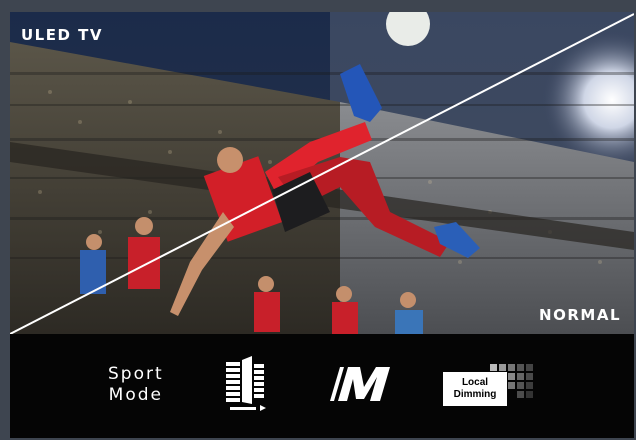 This screenshot has width=636, height=440. What do you see at coordinates (246, 383) in the screenshot?
I see `motion-icon` at bounding box center [246, 383].